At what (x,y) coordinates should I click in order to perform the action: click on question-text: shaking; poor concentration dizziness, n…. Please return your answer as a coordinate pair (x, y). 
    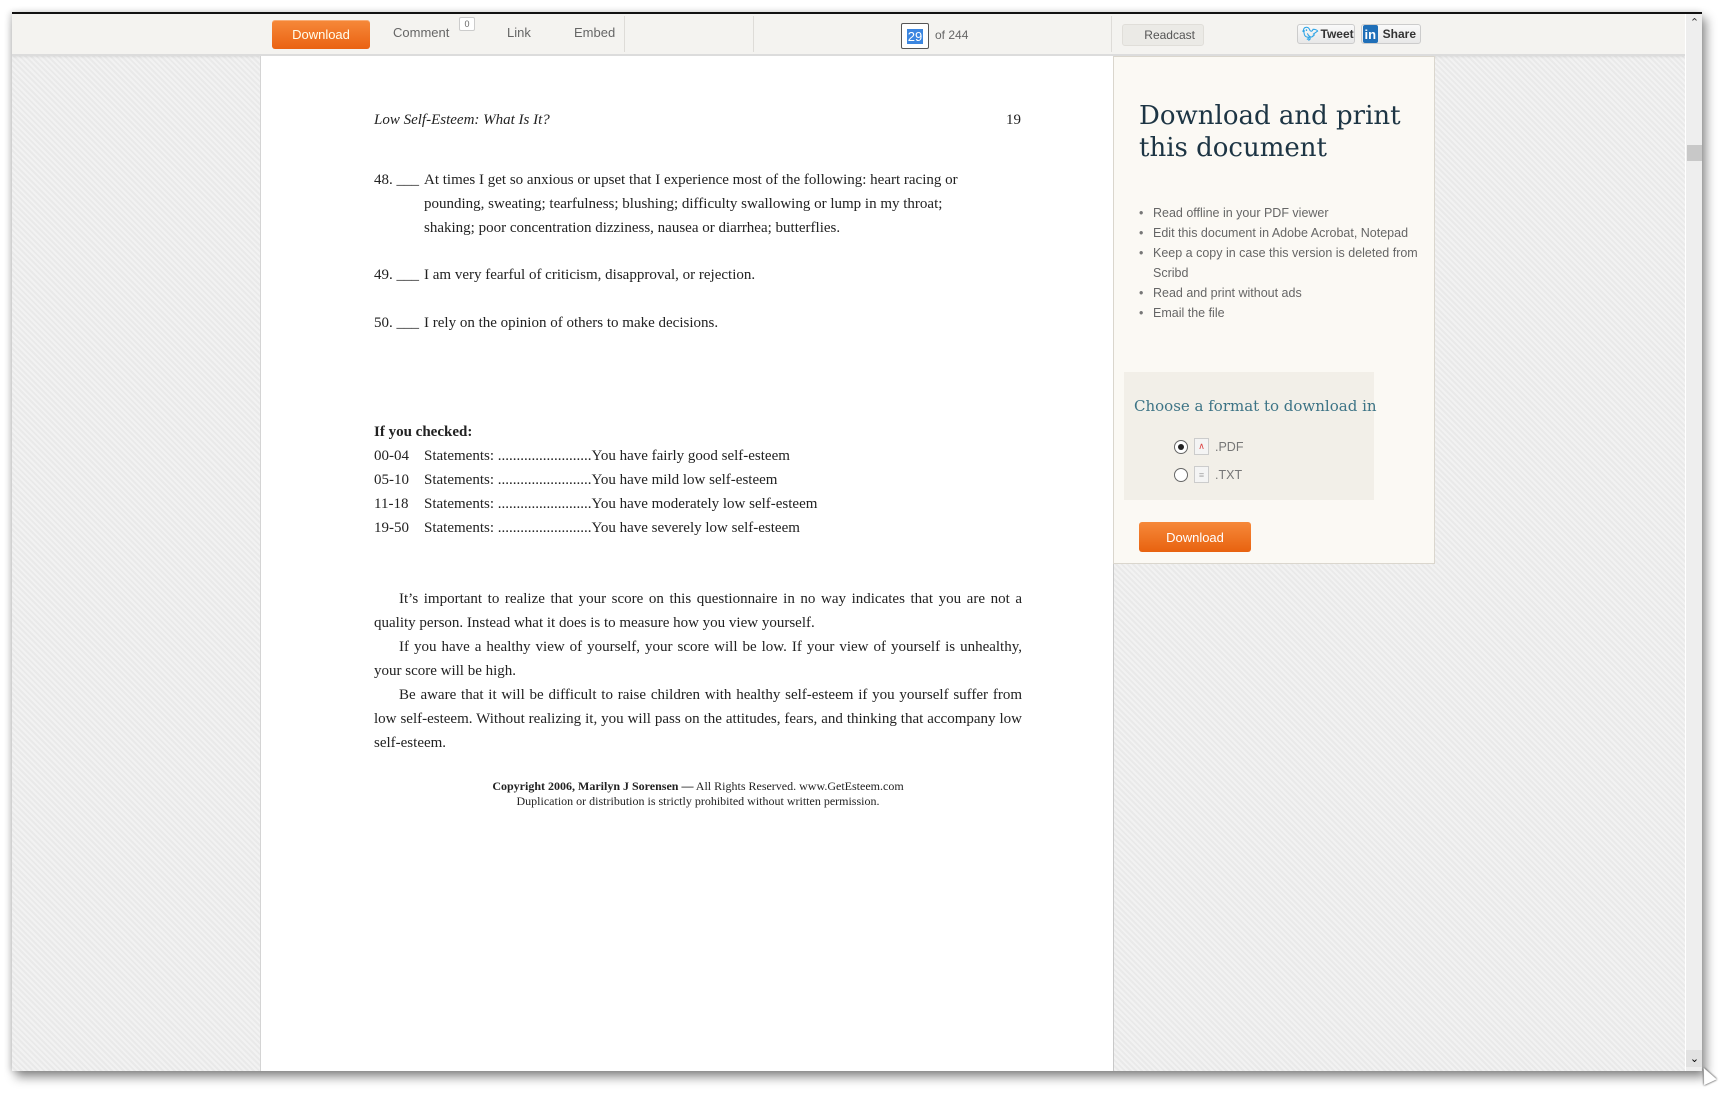
    Looking at the image, I should click on (632, 228).